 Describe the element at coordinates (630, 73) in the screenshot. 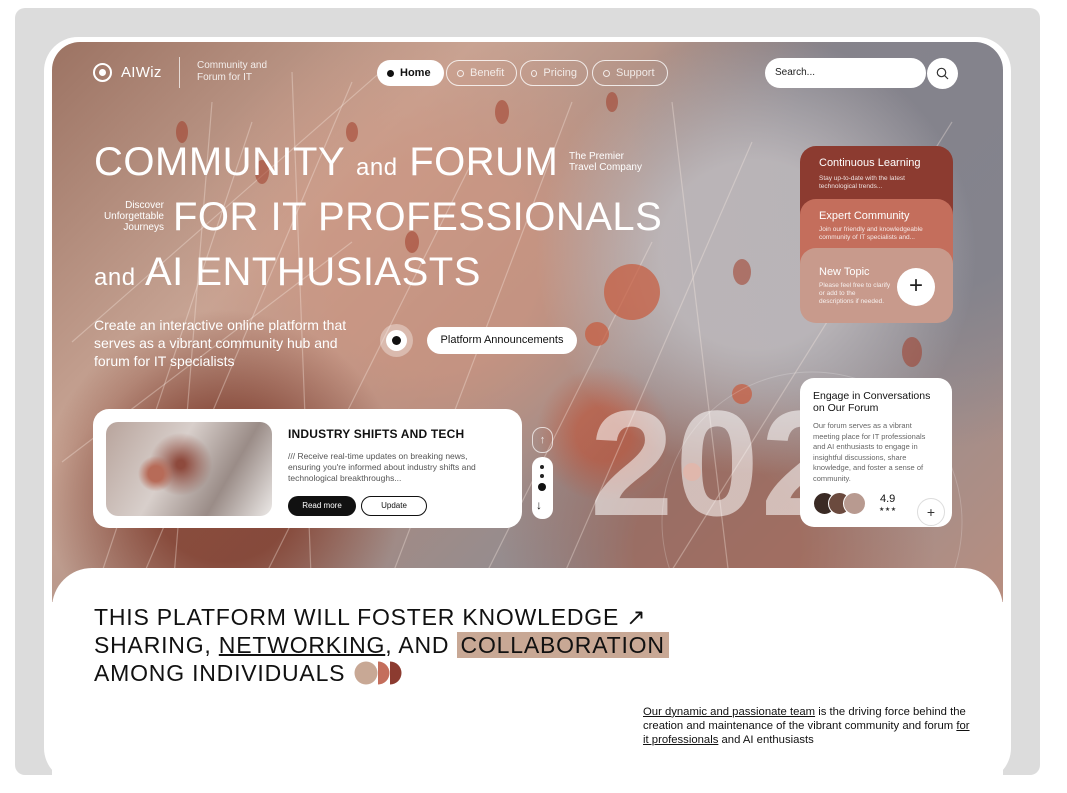

I see `nav-support: Support` at that location.